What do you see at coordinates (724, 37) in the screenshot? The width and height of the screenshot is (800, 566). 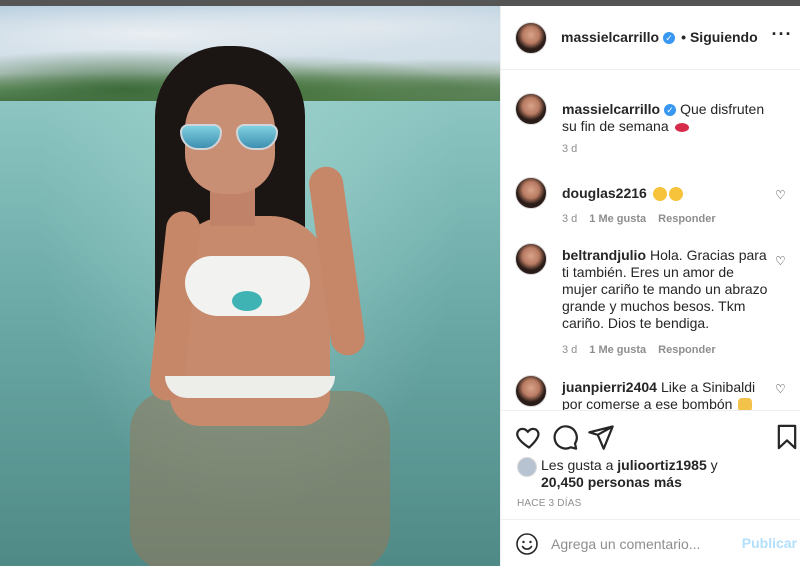 I see `follow-status-button: Siguiendo` at bounding box center [724, 37].